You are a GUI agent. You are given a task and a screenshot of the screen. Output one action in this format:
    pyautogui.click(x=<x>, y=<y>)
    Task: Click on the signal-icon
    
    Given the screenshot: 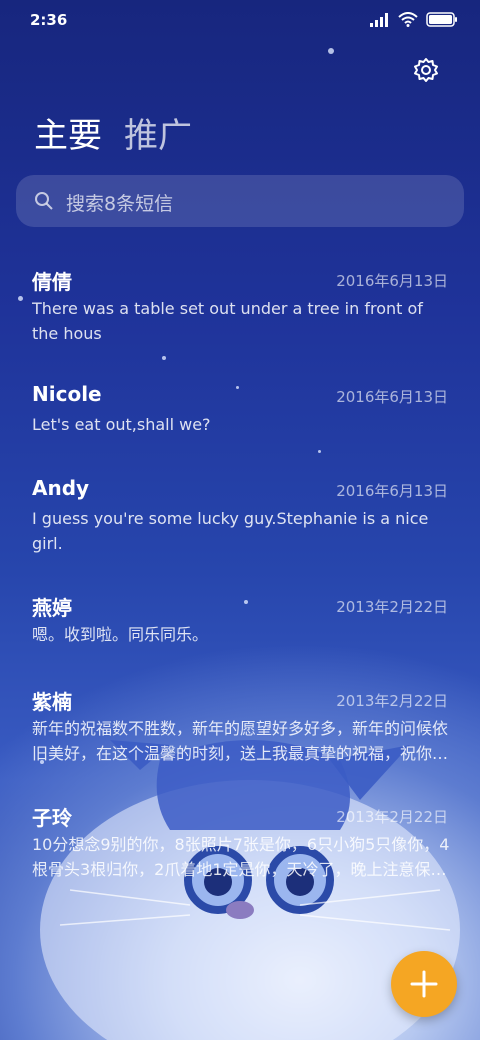 What is the action you would take?
    pyautogui.click(x=379, y=19)
    